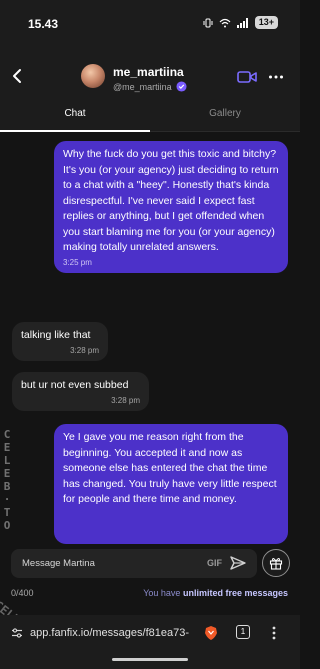 Image resolution: width=320 pixels, height=669 pixels. I want to click on address-bar: app.fanfix.io/messages/f81ea73-, so click(114, 633).